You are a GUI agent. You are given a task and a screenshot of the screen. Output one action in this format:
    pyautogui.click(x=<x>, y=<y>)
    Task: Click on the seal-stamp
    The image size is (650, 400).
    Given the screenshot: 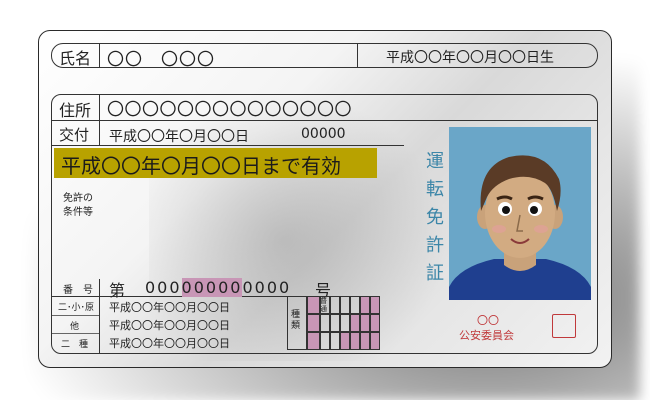 What is the action you would take?
    pyautogui.click(x=564, y=326)
    